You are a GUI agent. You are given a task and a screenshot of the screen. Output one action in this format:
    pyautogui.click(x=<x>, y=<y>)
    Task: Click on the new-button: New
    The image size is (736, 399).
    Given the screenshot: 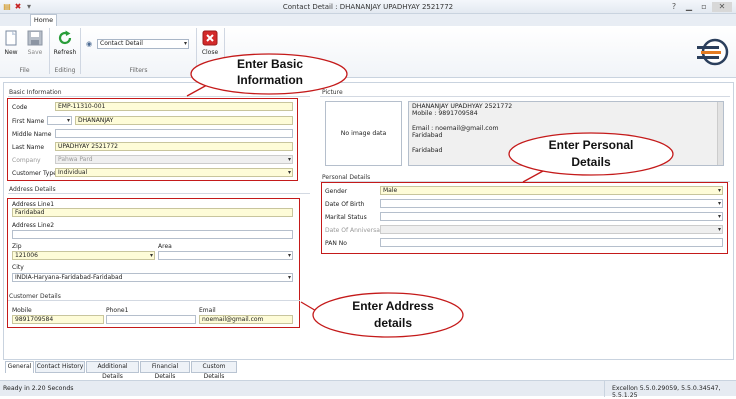 What is the action you would take?
    pyautogui.click(x=11, y=43)
    